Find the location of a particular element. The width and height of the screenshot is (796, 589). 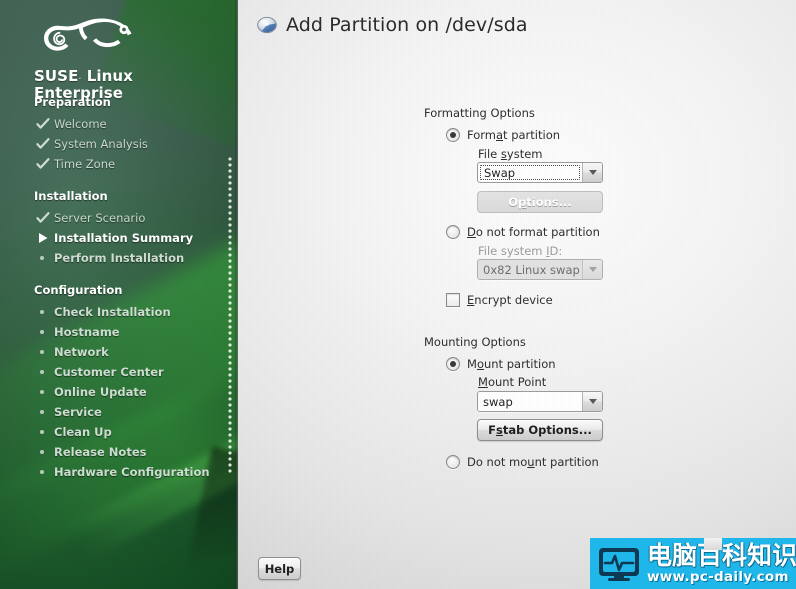

encrypt-device-checkbox-box is located at coordinates (453, 300).